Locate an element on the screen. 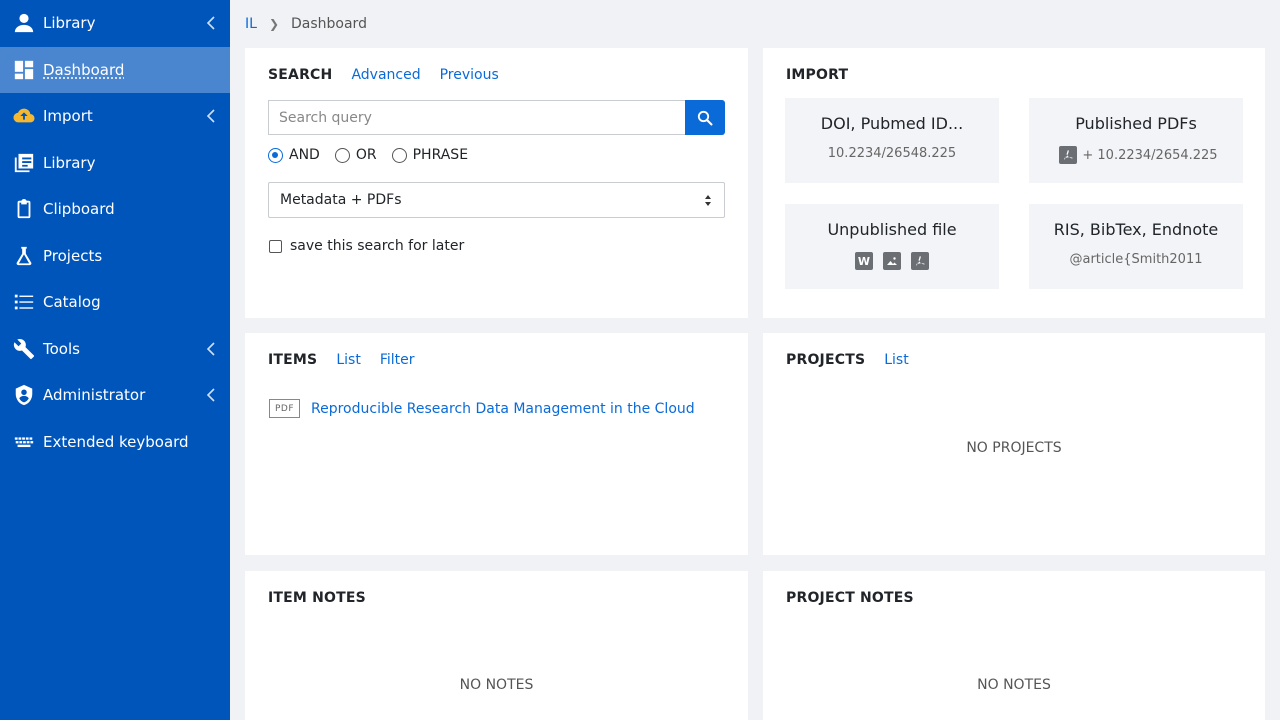 The width and height of the screenshot is (1280, 720). breadcrumb-root-link: IL is located at coordinates (251, 24).